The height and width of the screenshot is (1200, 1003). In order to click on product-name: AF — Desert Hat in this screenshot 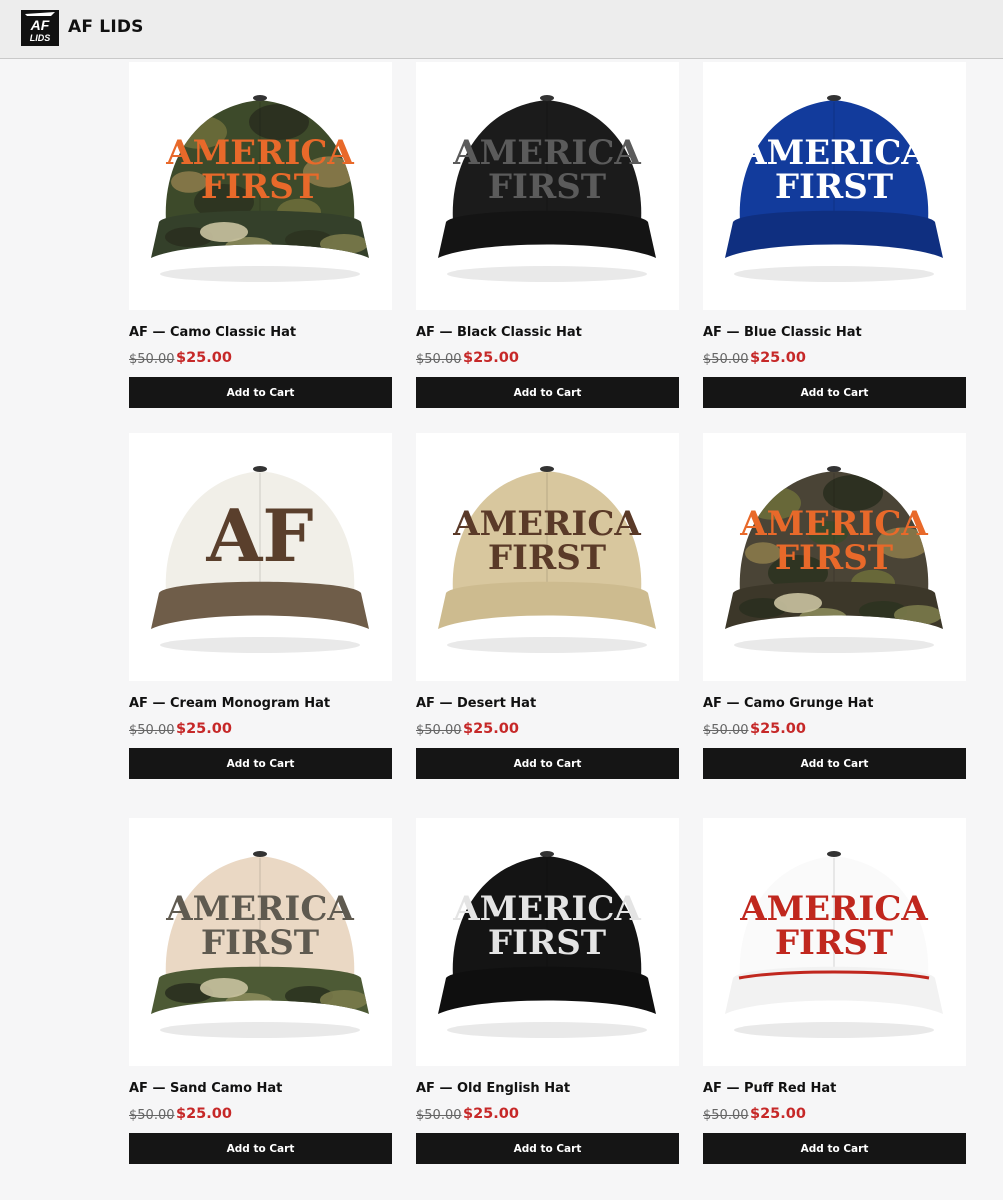, I will do `click(476, 703)`.